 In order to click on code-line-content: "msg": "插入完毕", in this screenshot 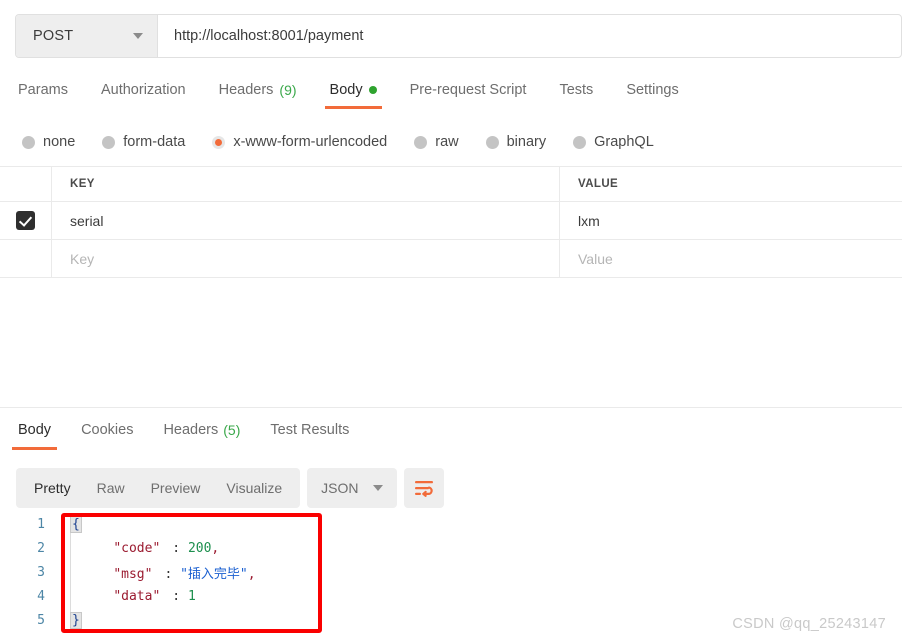, I will do `click(157, 572)`.